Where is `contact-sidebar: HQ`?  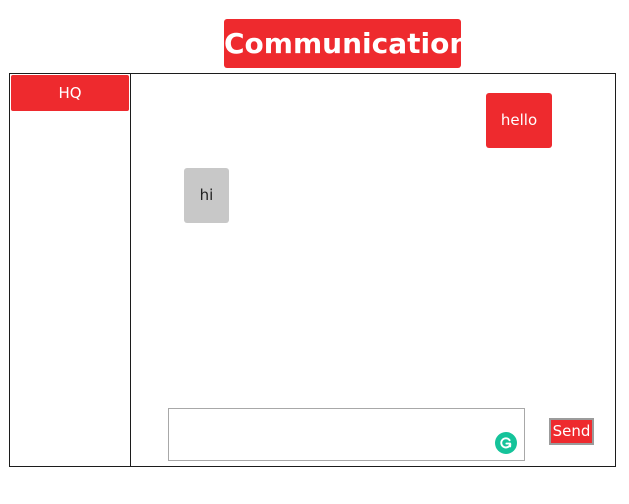 contact-sidebar: HQ is located at coordinates (70, 270).